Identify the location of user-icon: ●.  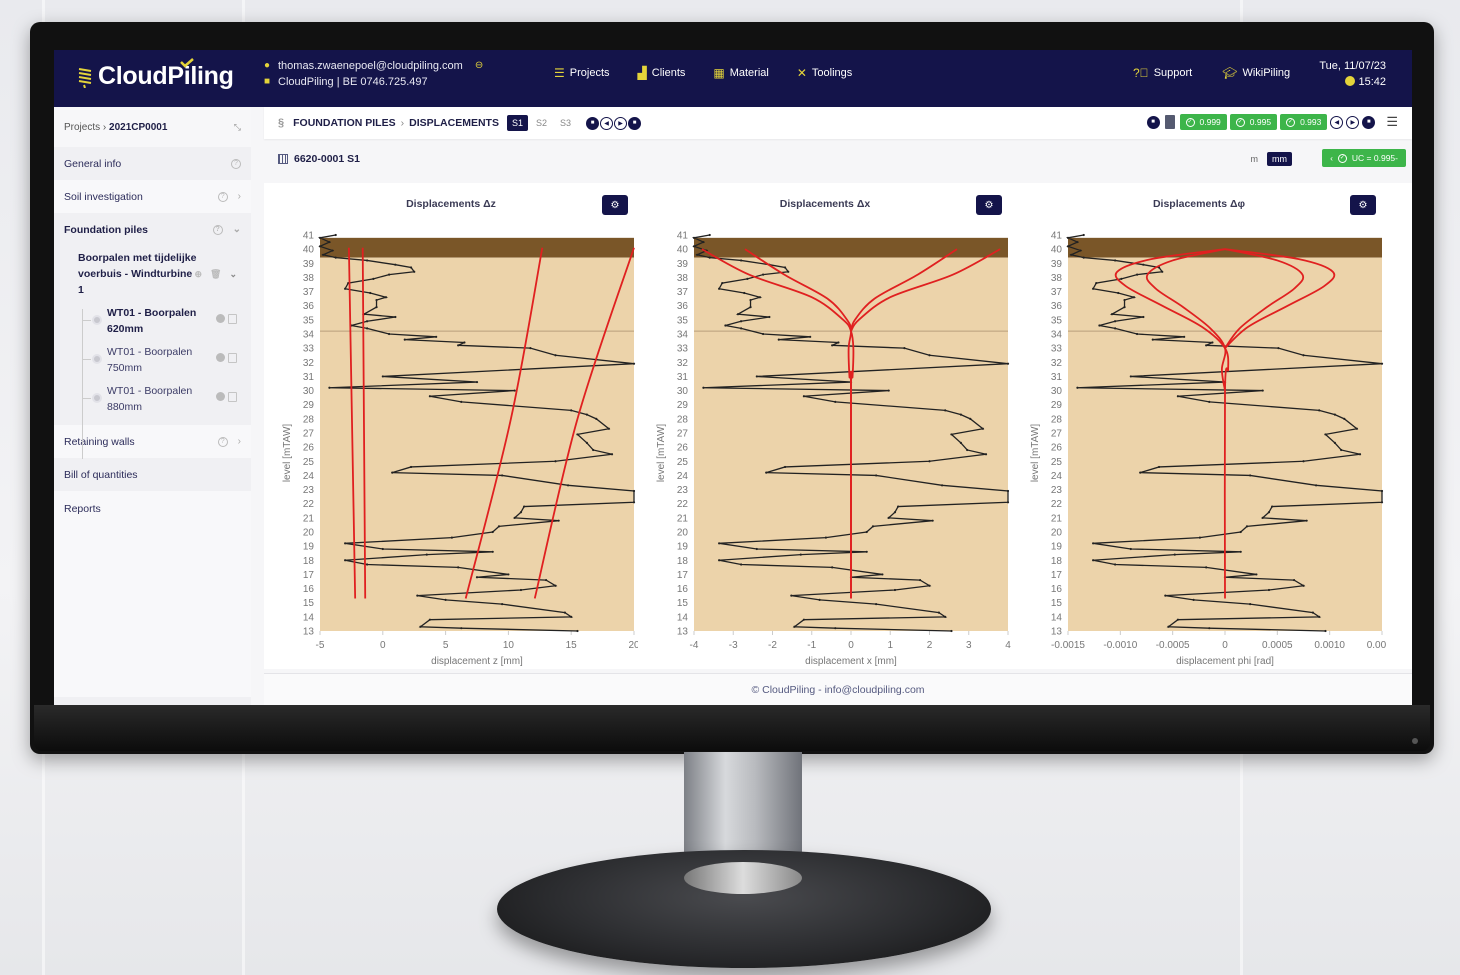
(267, 65).